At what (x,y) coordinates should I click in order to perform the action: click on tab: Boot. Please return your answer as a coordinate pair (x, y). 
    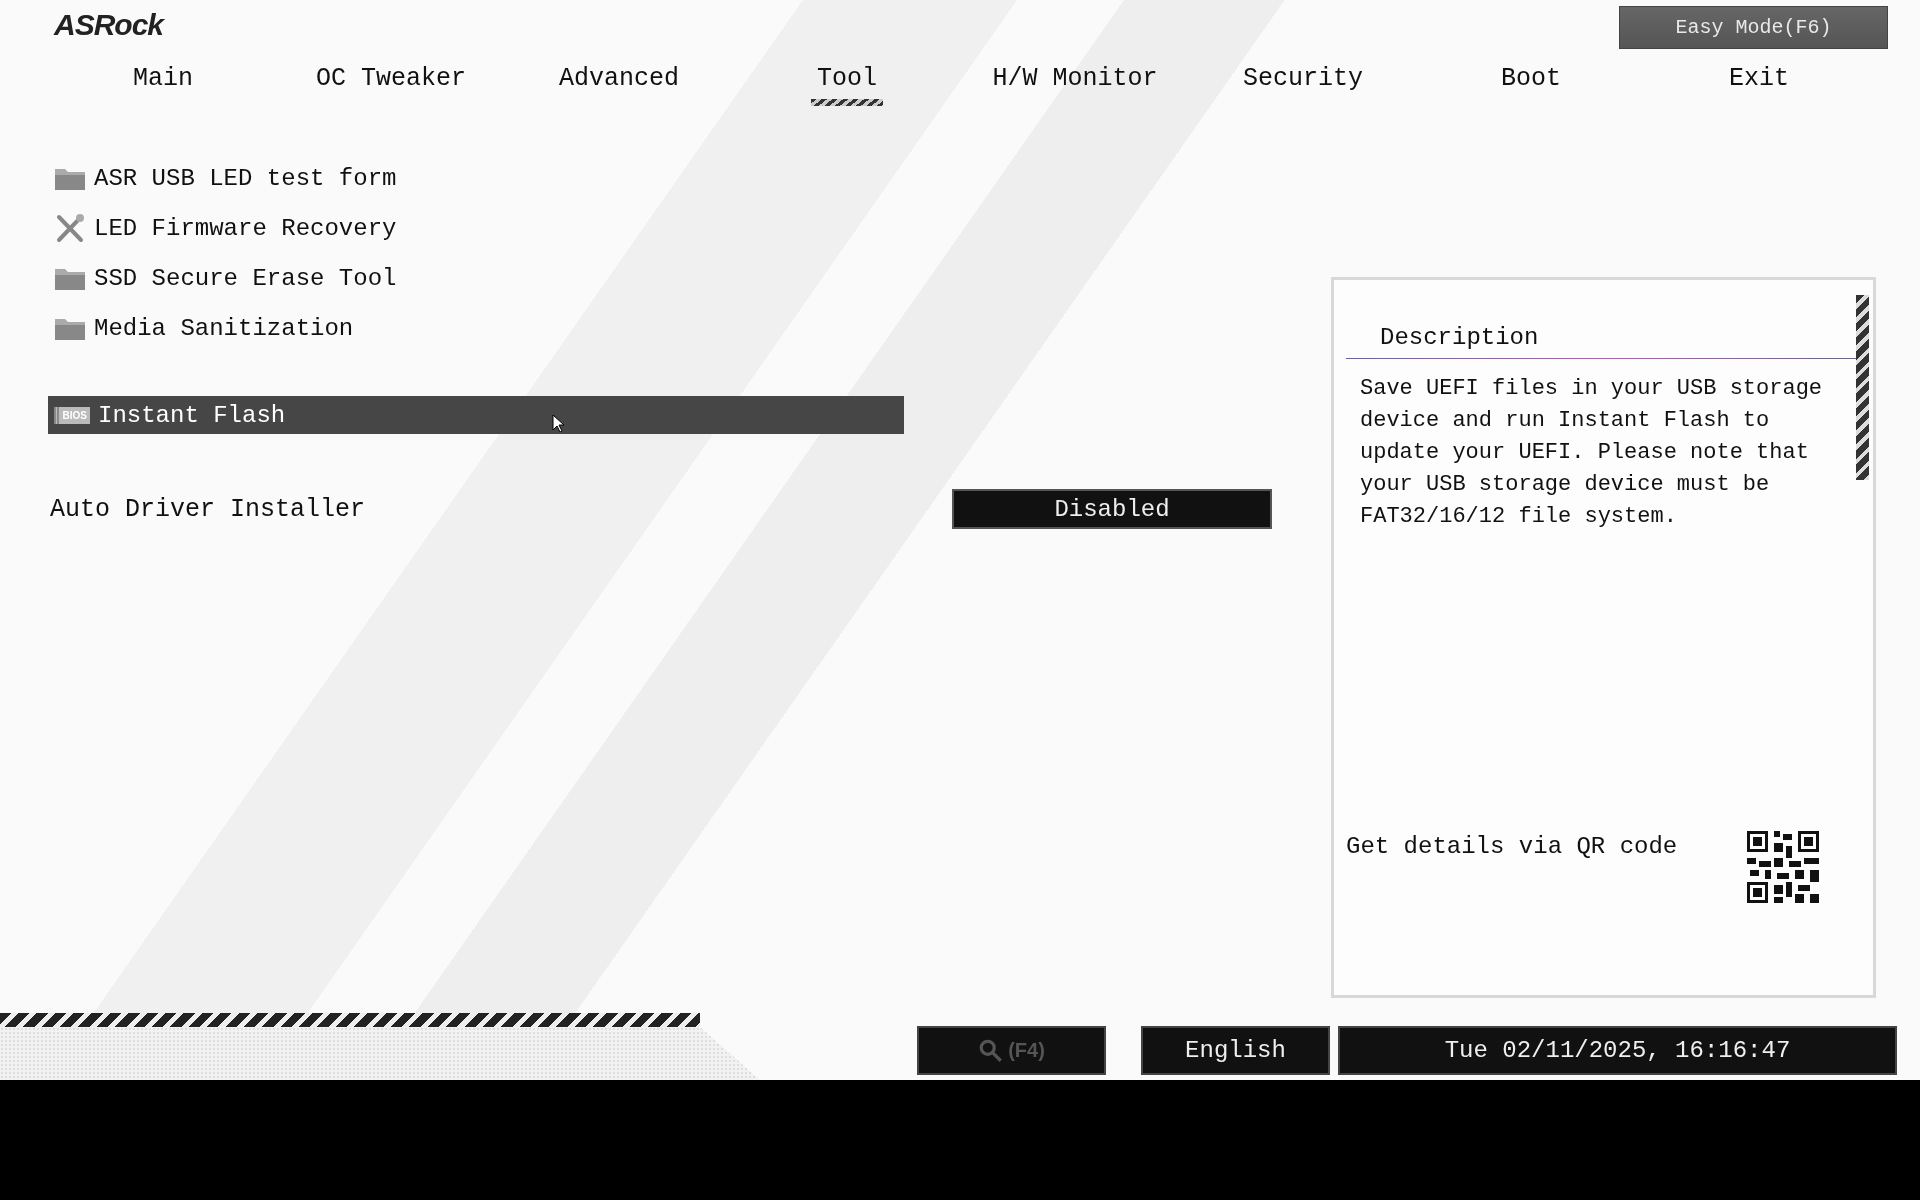
    Looking at the image, I should click on (1531, 85).